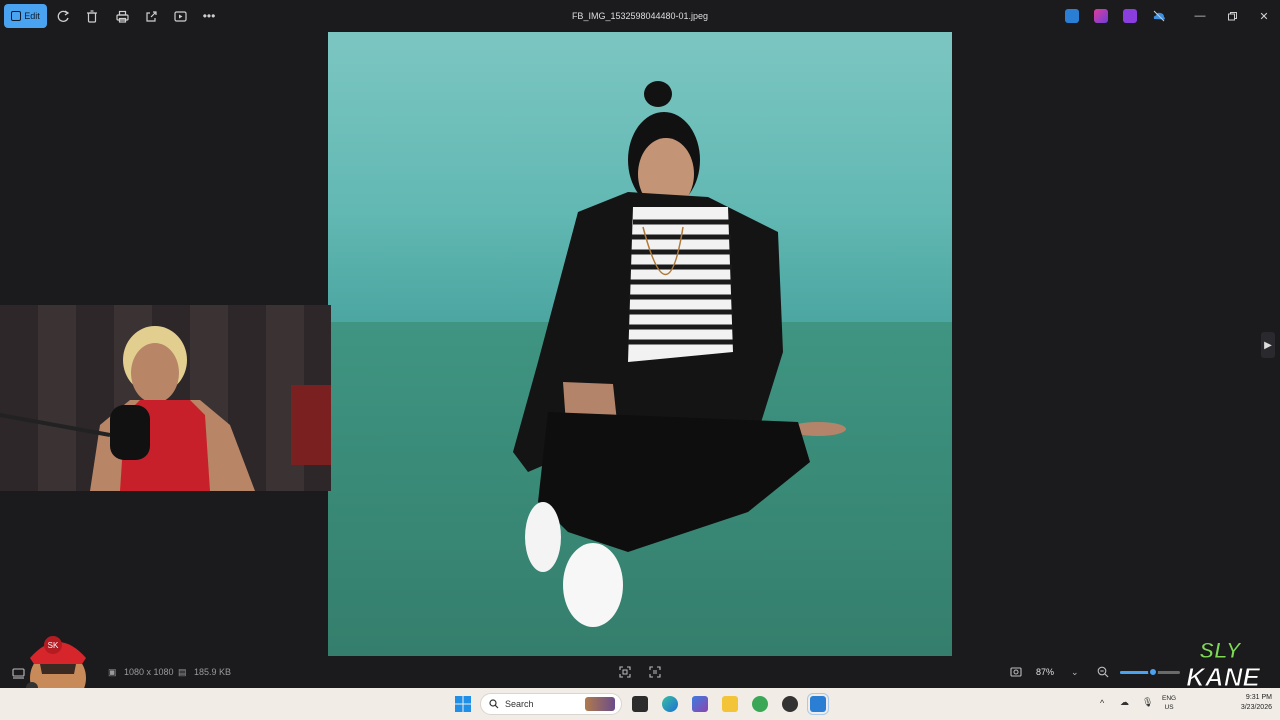 The width and height of the screenshot is (1280, 720). I want to click on chevron-right-icon: ▶, so click(1268, 345).